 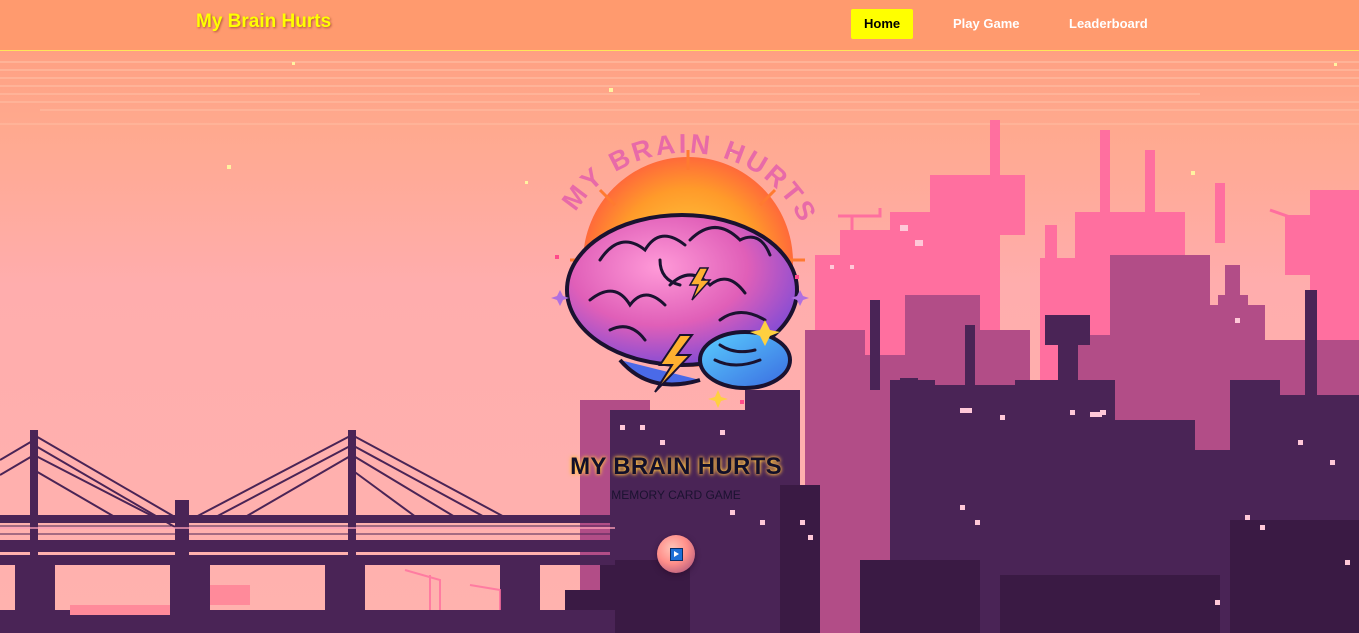 I want to click on hero-title: MY BRAIN HURTS, so click(x=676, y=466).